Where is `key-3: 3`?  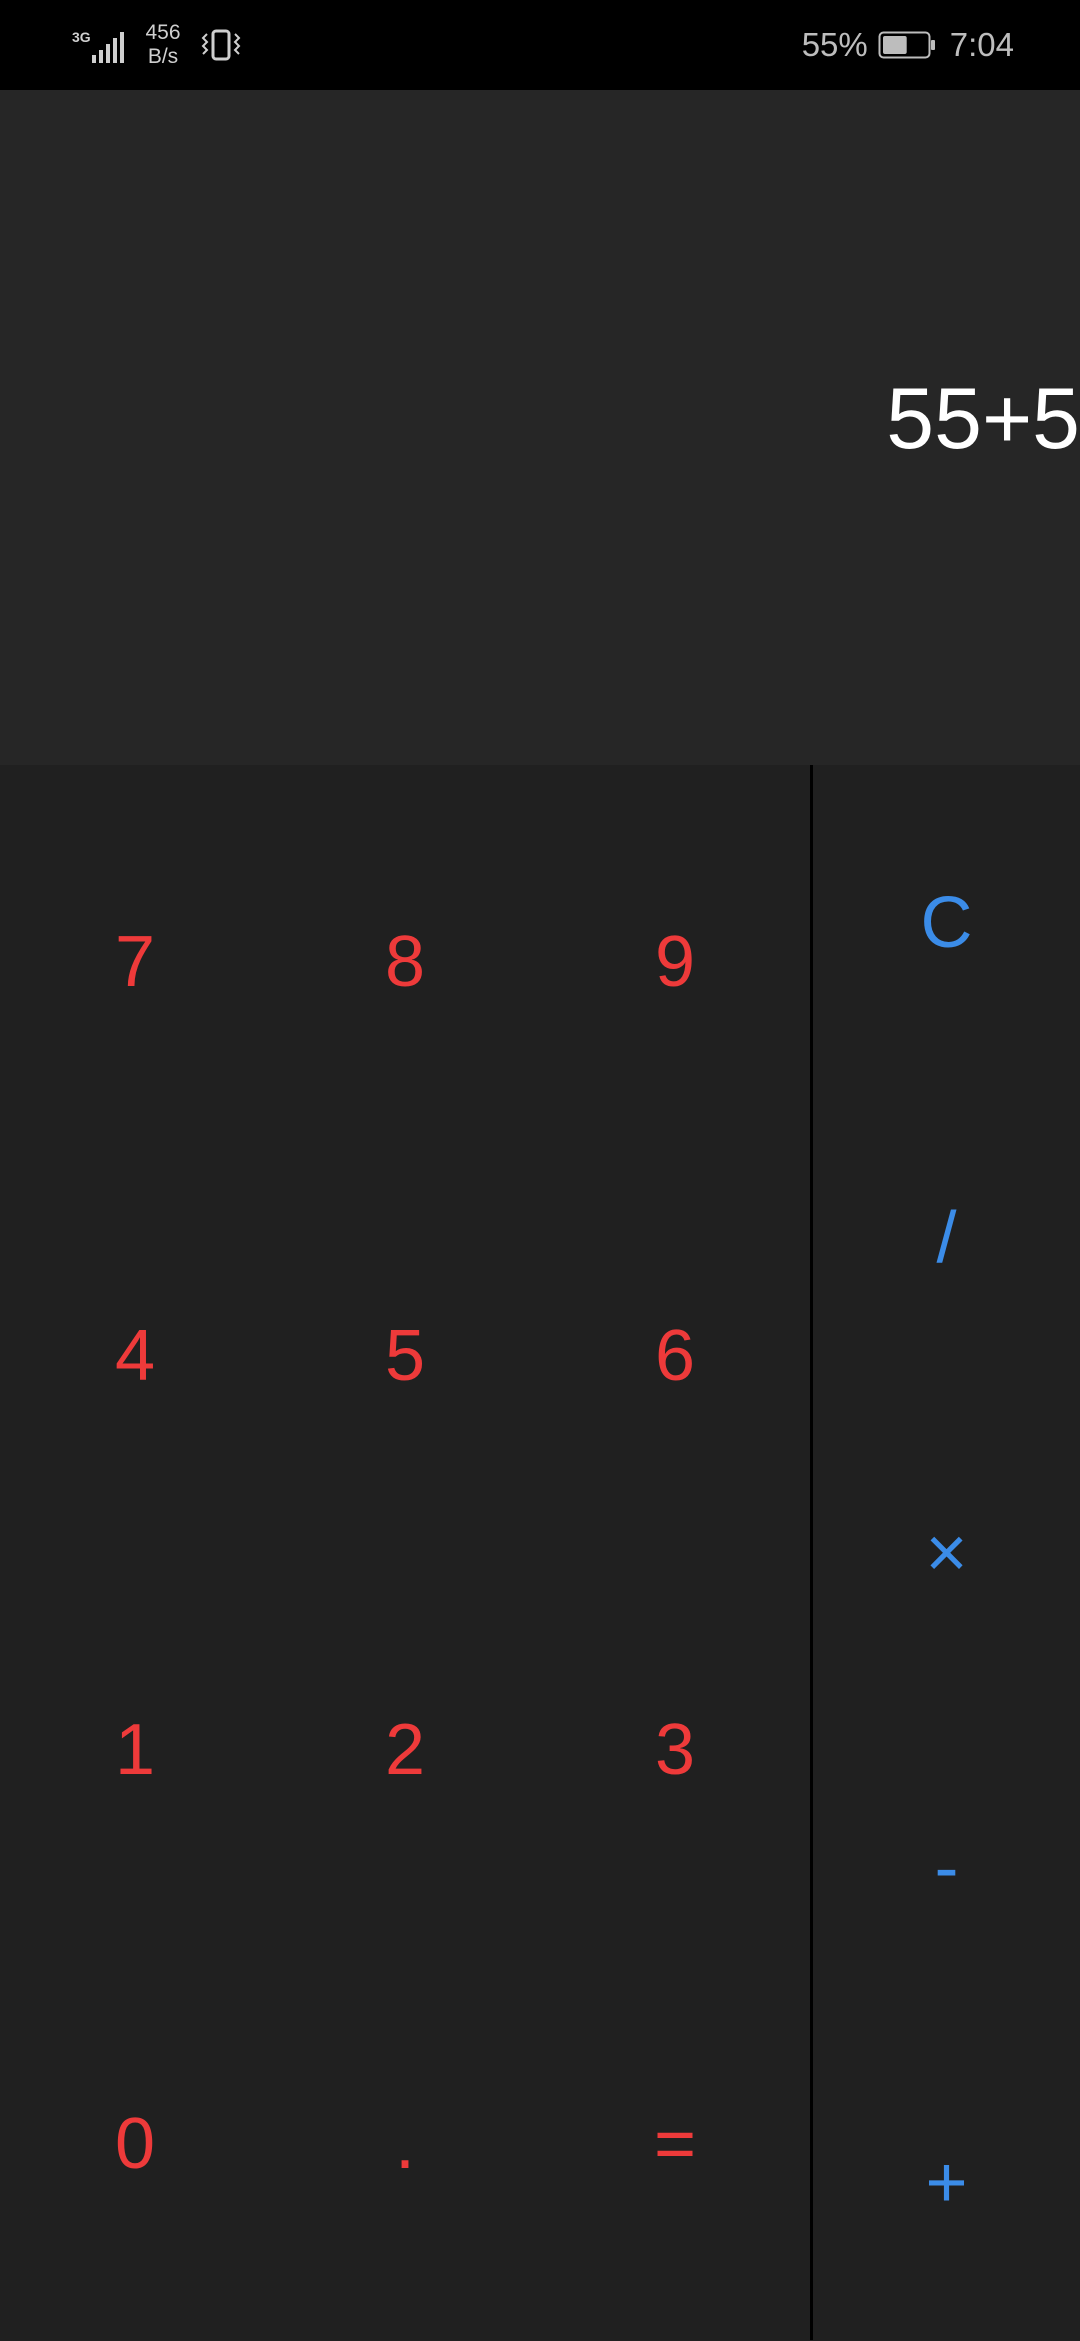
key-3: 3 is located at coordinates (675, 1750).